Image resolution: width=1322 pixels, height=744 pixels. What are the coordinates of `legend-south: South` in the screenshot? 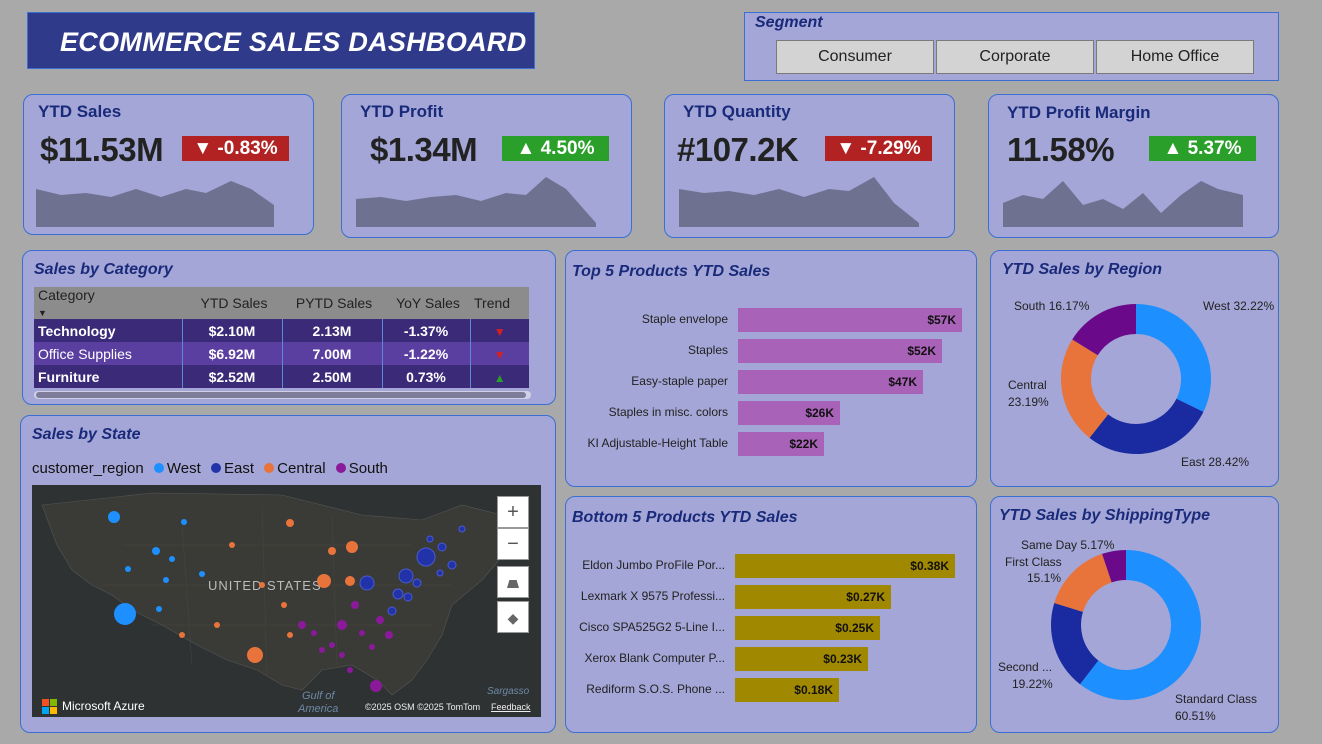 It's located at (368, 468).